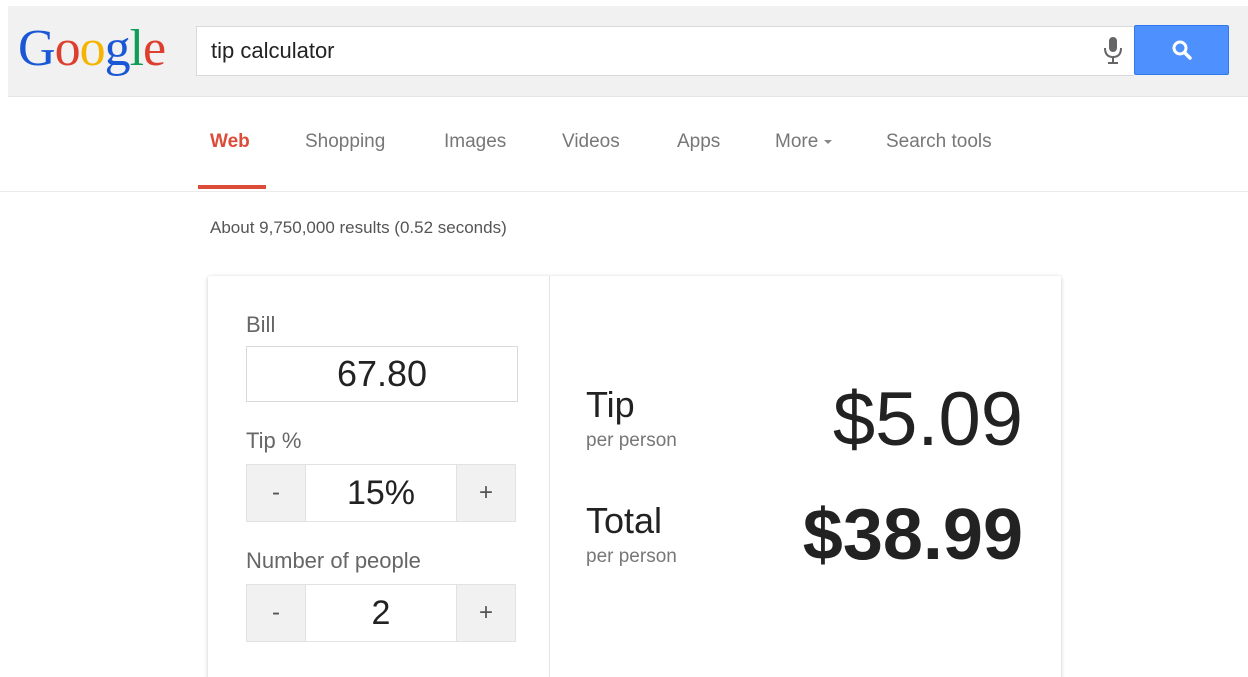 The width and height of the screenshot is (1248, 677). I want to click on search-icon, so click(1182, 50).